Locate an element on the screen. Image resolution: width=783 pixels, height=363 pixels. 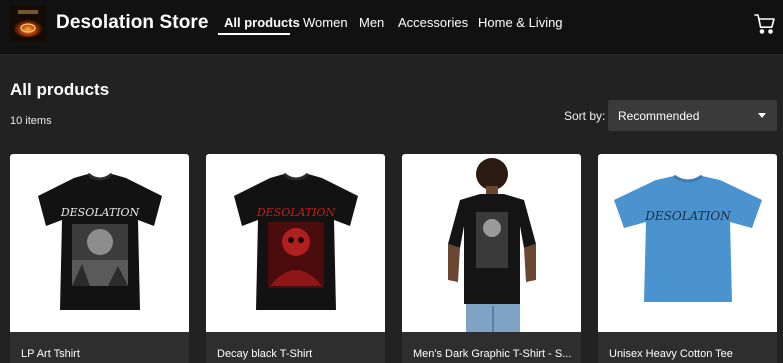
nav-accessories: Accessories is located at coordinates (433, 22).